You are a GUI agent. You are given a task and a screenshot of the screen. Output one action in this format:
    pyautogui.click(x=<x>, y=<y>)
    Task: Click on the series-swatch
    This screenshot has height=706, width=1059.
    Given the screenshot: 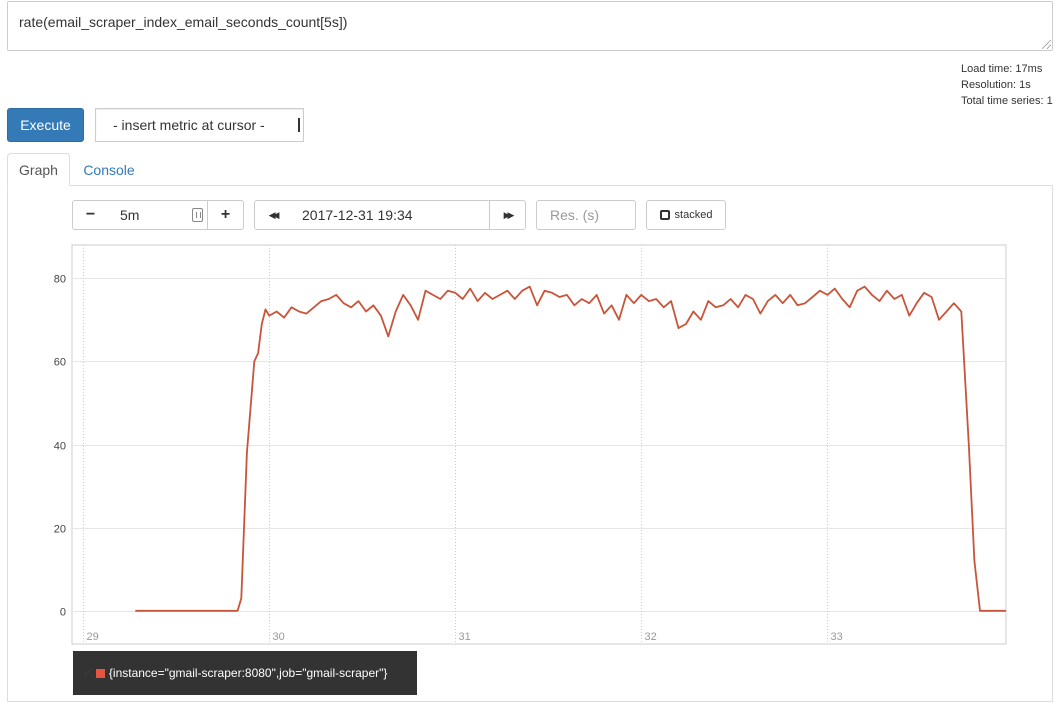 What is the action you would take?
    pyautogui.click(x=100, y=673)
    